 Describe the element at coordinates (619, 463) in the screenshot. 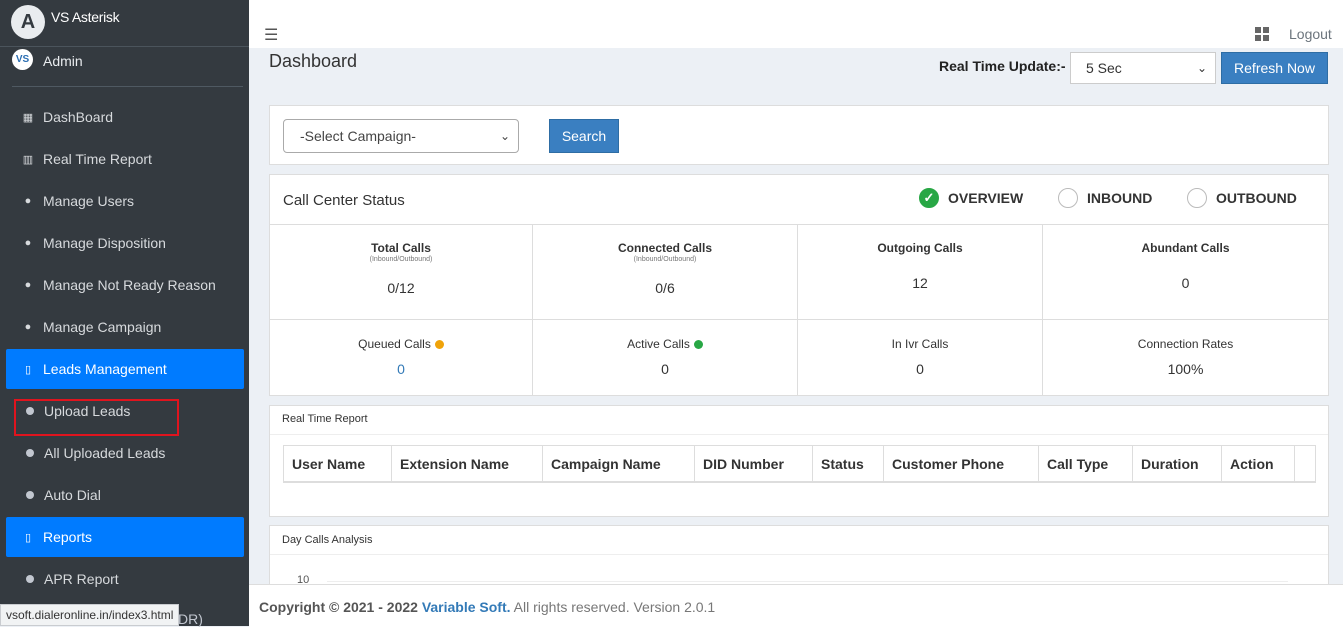

I see `column-header: Campaign Name` at that location.